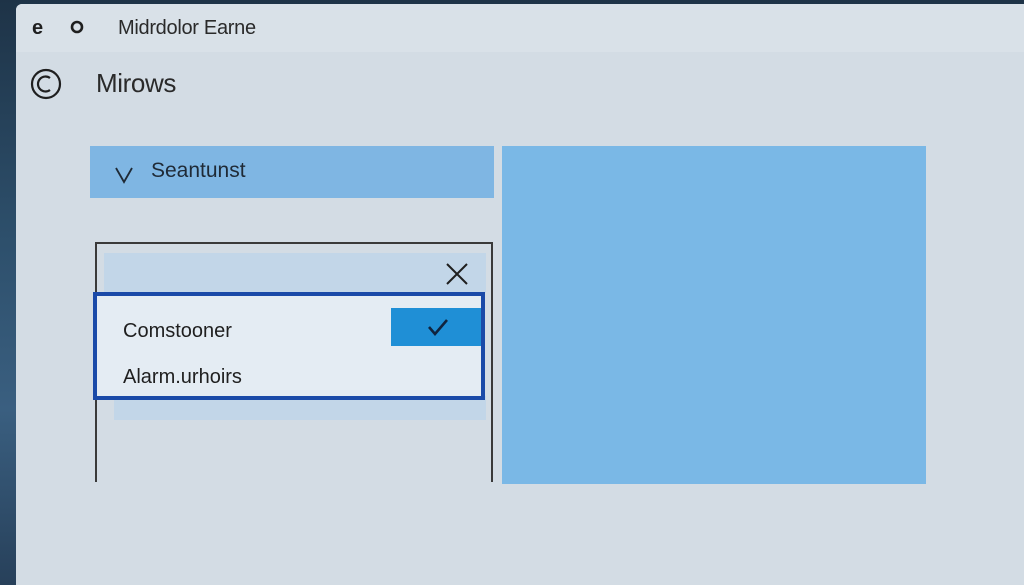  What do you see at coordinates (295, 273) in the screenshot?
I see `dialog-header` at bounding box center [295, 273].